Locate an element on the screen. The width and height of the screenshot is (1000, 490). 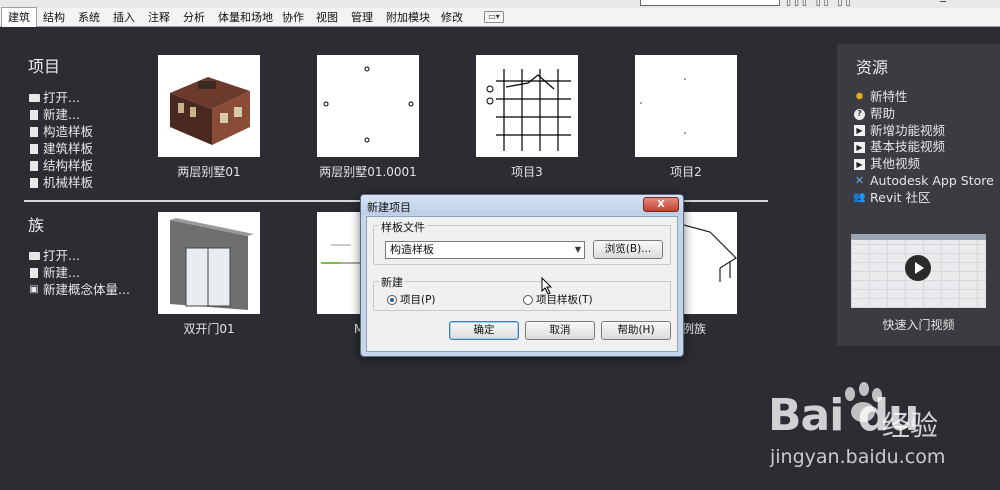
new-type-group-title: 新建 is located at coordinates (392, 282).